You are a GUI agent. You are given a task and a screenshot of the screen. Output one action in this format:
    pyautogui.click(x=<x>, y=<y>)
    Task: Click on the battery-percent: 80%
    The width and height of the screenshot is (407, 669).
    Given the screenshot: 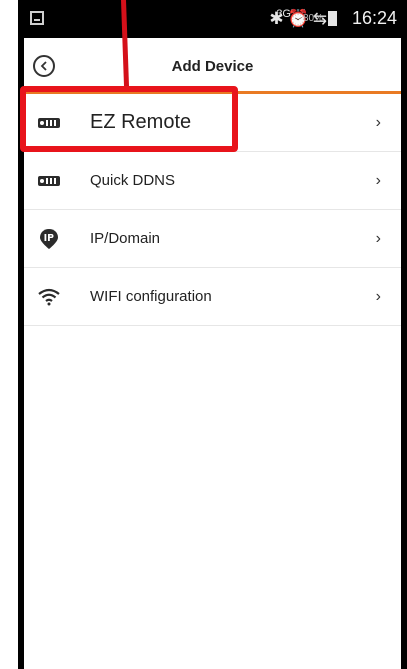 What is the action you would take?
    pyautogui.click(x=312, y=18)
    